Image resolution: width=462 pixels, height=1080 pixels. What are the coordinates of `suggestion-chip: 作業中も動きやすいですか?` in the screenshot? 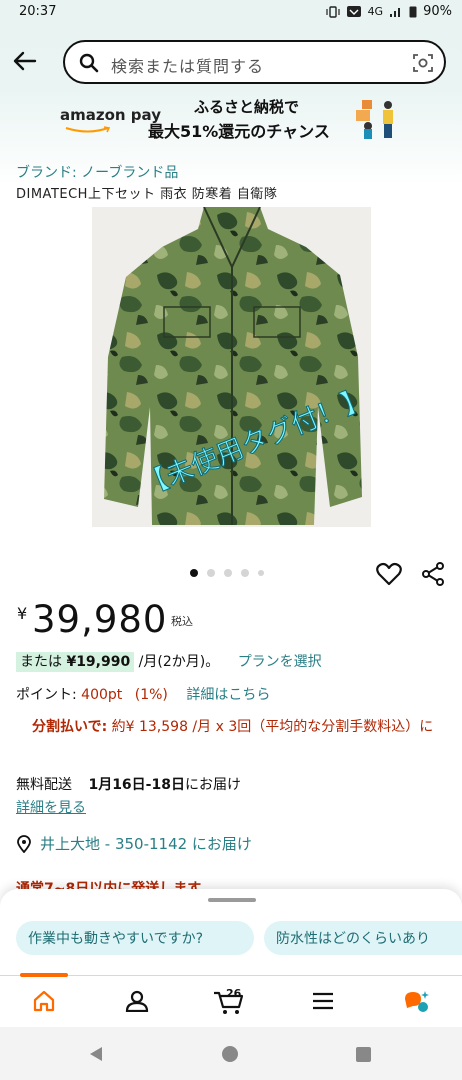 It's located at (135, 938).